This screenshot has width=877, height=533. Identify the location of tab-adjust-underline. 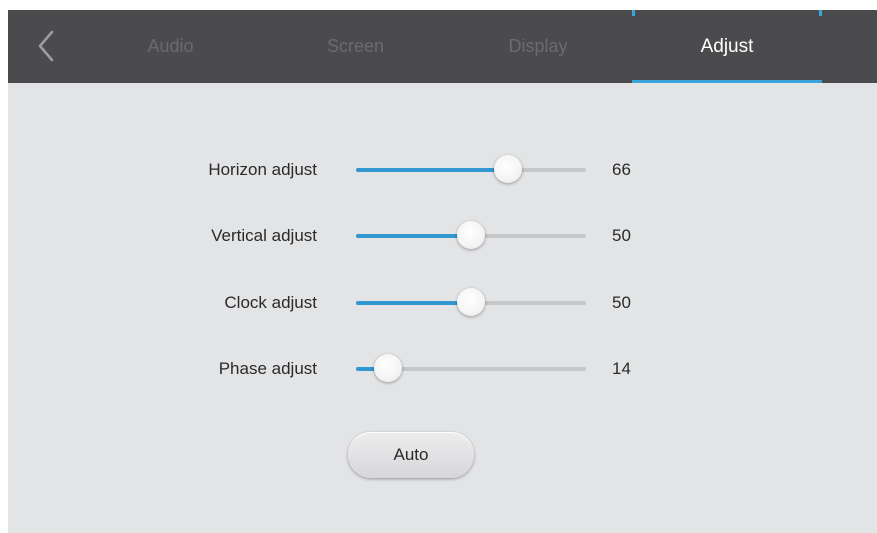
(727, 81).